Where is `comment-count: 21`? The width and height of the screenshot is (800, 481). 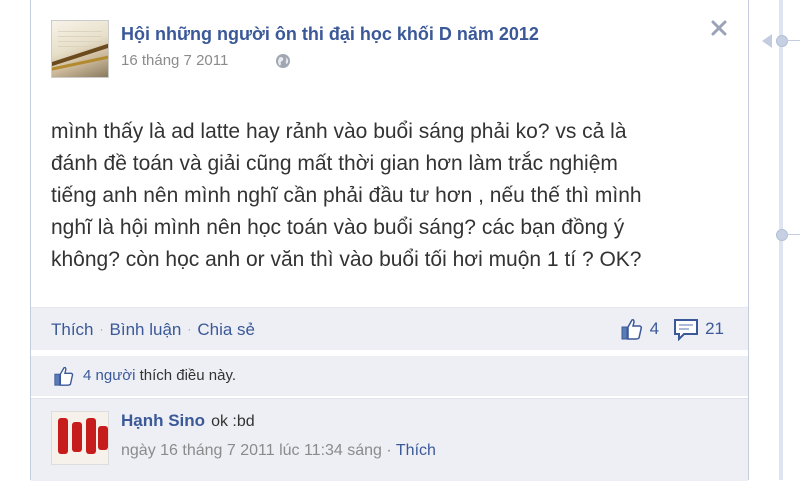 comment-count: 21 is located at coordinates (714, 329).